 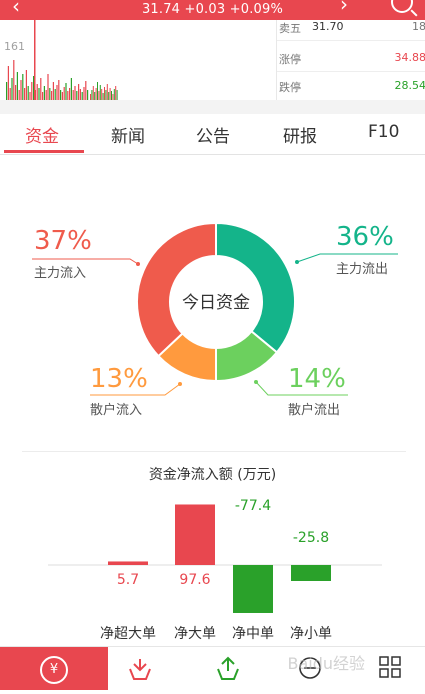 What do you see at coordinates (314, 408) in the screenshot?
I see `retail-outflow-label: 散户流出` at bounding box center [314, 408].